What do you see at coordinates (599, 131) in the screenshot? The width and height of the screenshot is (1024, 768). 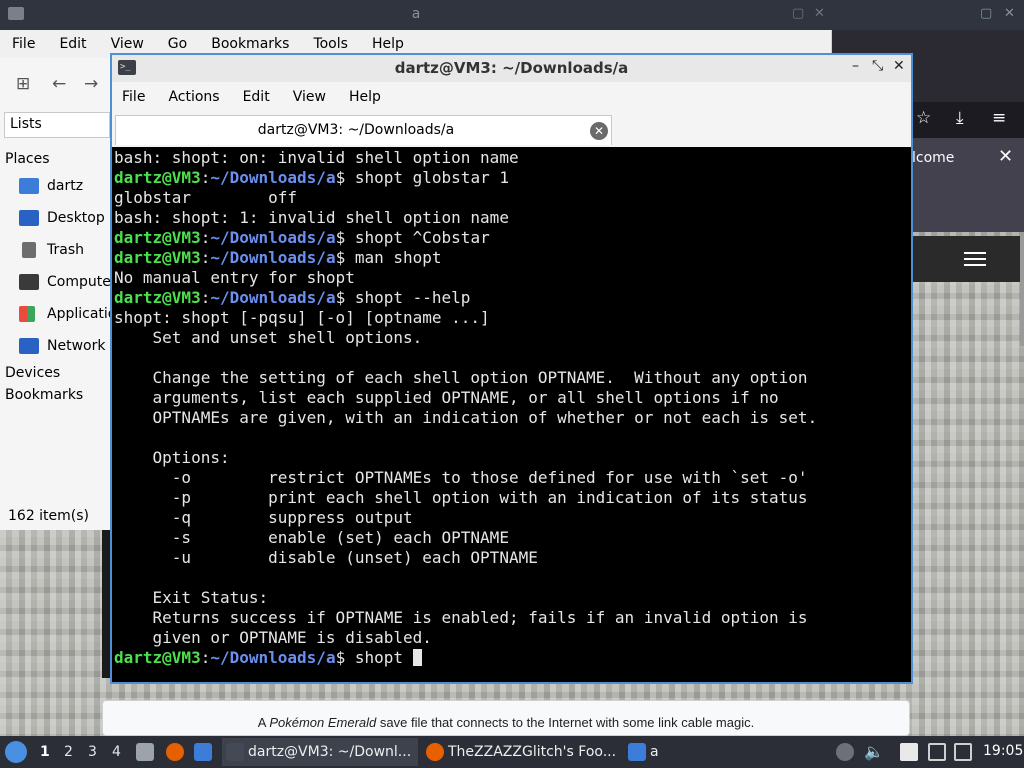 I see `close-tab-icon: ✕` at bounding box center [599, 131].